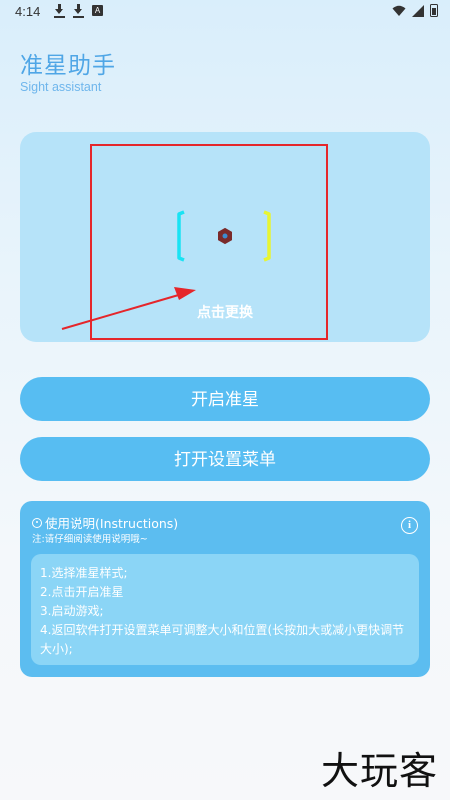 The height and width of the screenshot is (800, 450). Describe the element at coordinates (209, 242) in the screenshot. I see `annotation-highlight-box` at that location.